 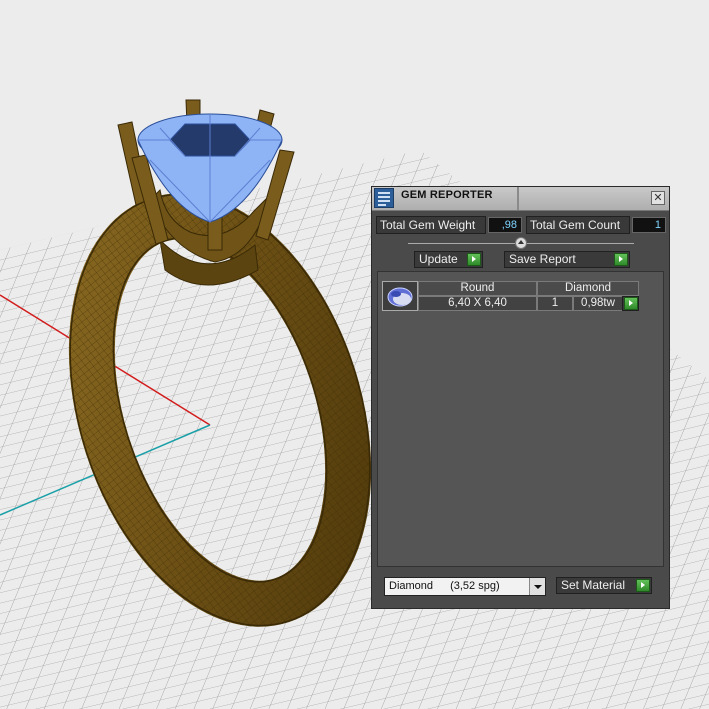 I want to click on gem-weight-cell: 0,98tw, so click(x=598, y=303).